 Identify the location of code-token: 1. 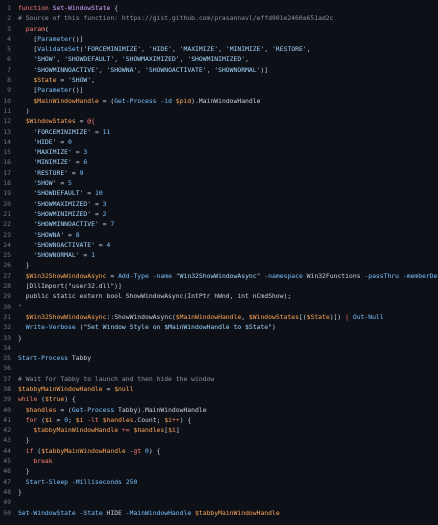
(93, 255).